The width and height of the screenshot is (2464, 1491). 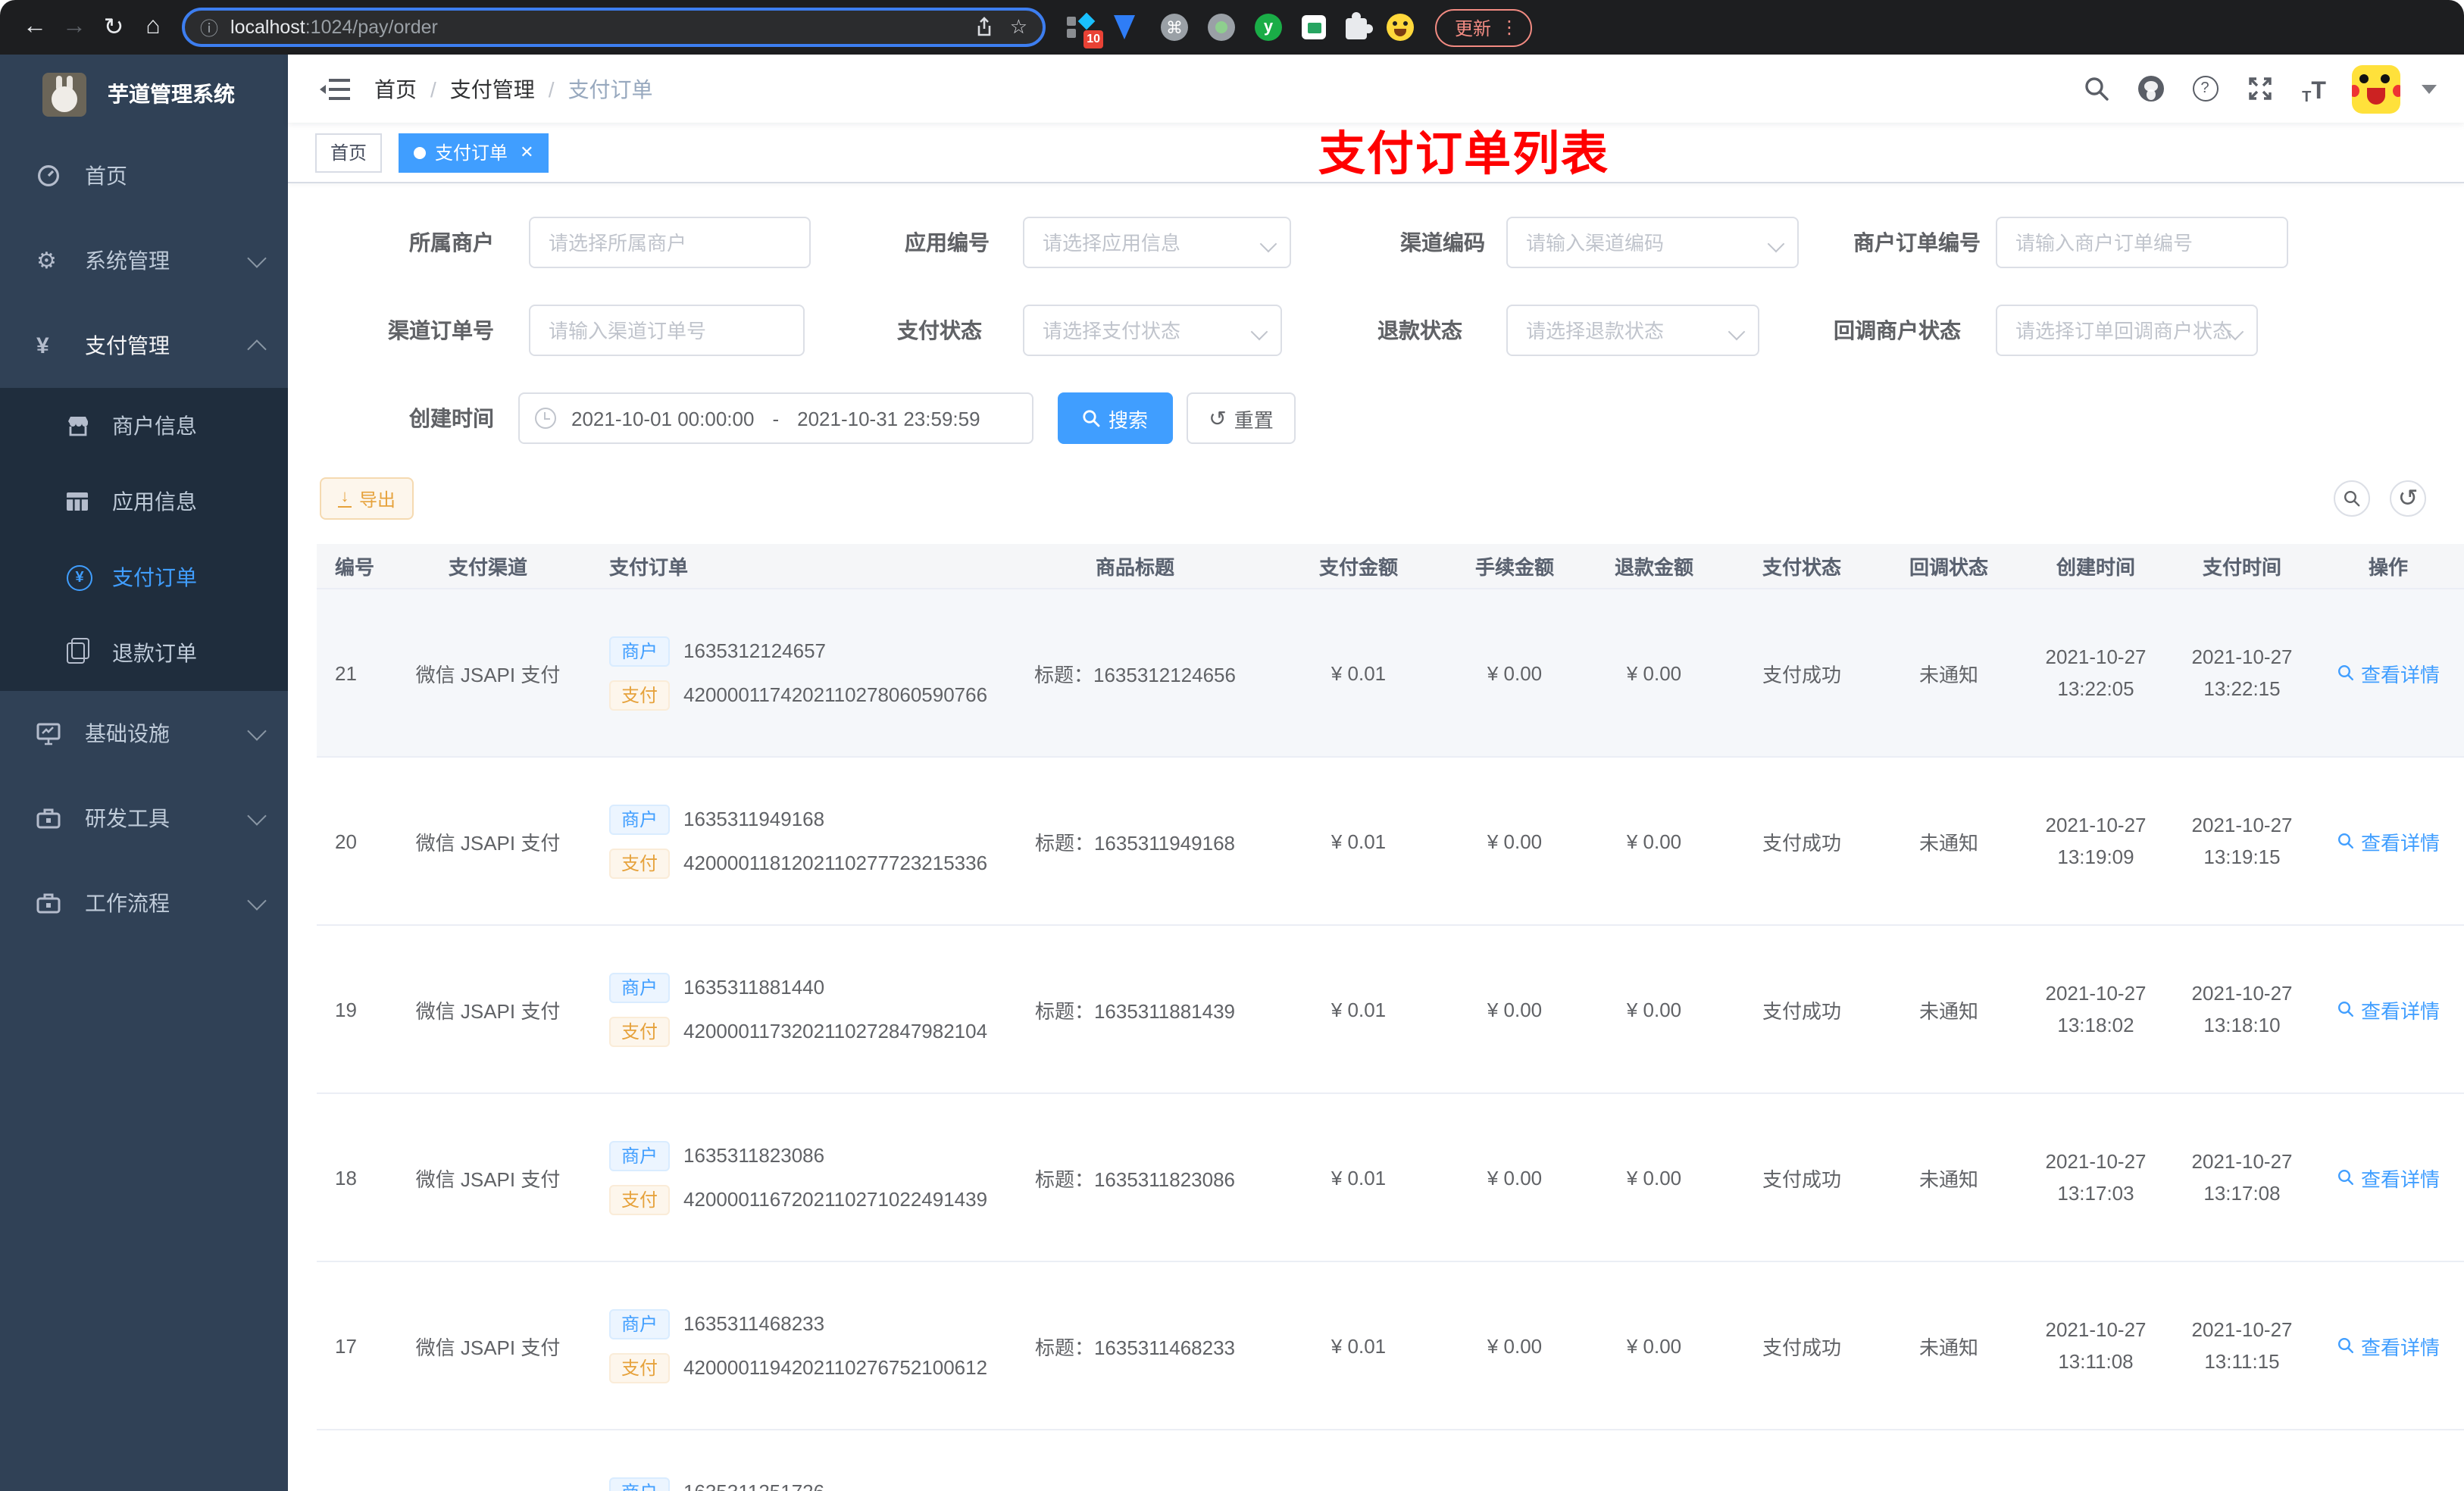 I want to click on breadcrumb-home: 首页, so click(x=395, y=88).